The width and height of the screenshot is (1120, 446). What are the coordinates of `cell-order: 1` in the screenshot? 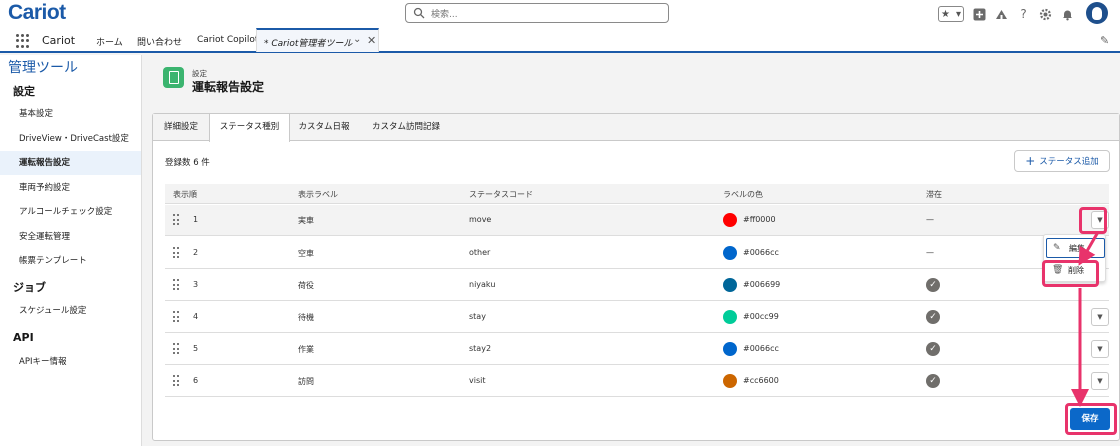 It's located at (196, 219).